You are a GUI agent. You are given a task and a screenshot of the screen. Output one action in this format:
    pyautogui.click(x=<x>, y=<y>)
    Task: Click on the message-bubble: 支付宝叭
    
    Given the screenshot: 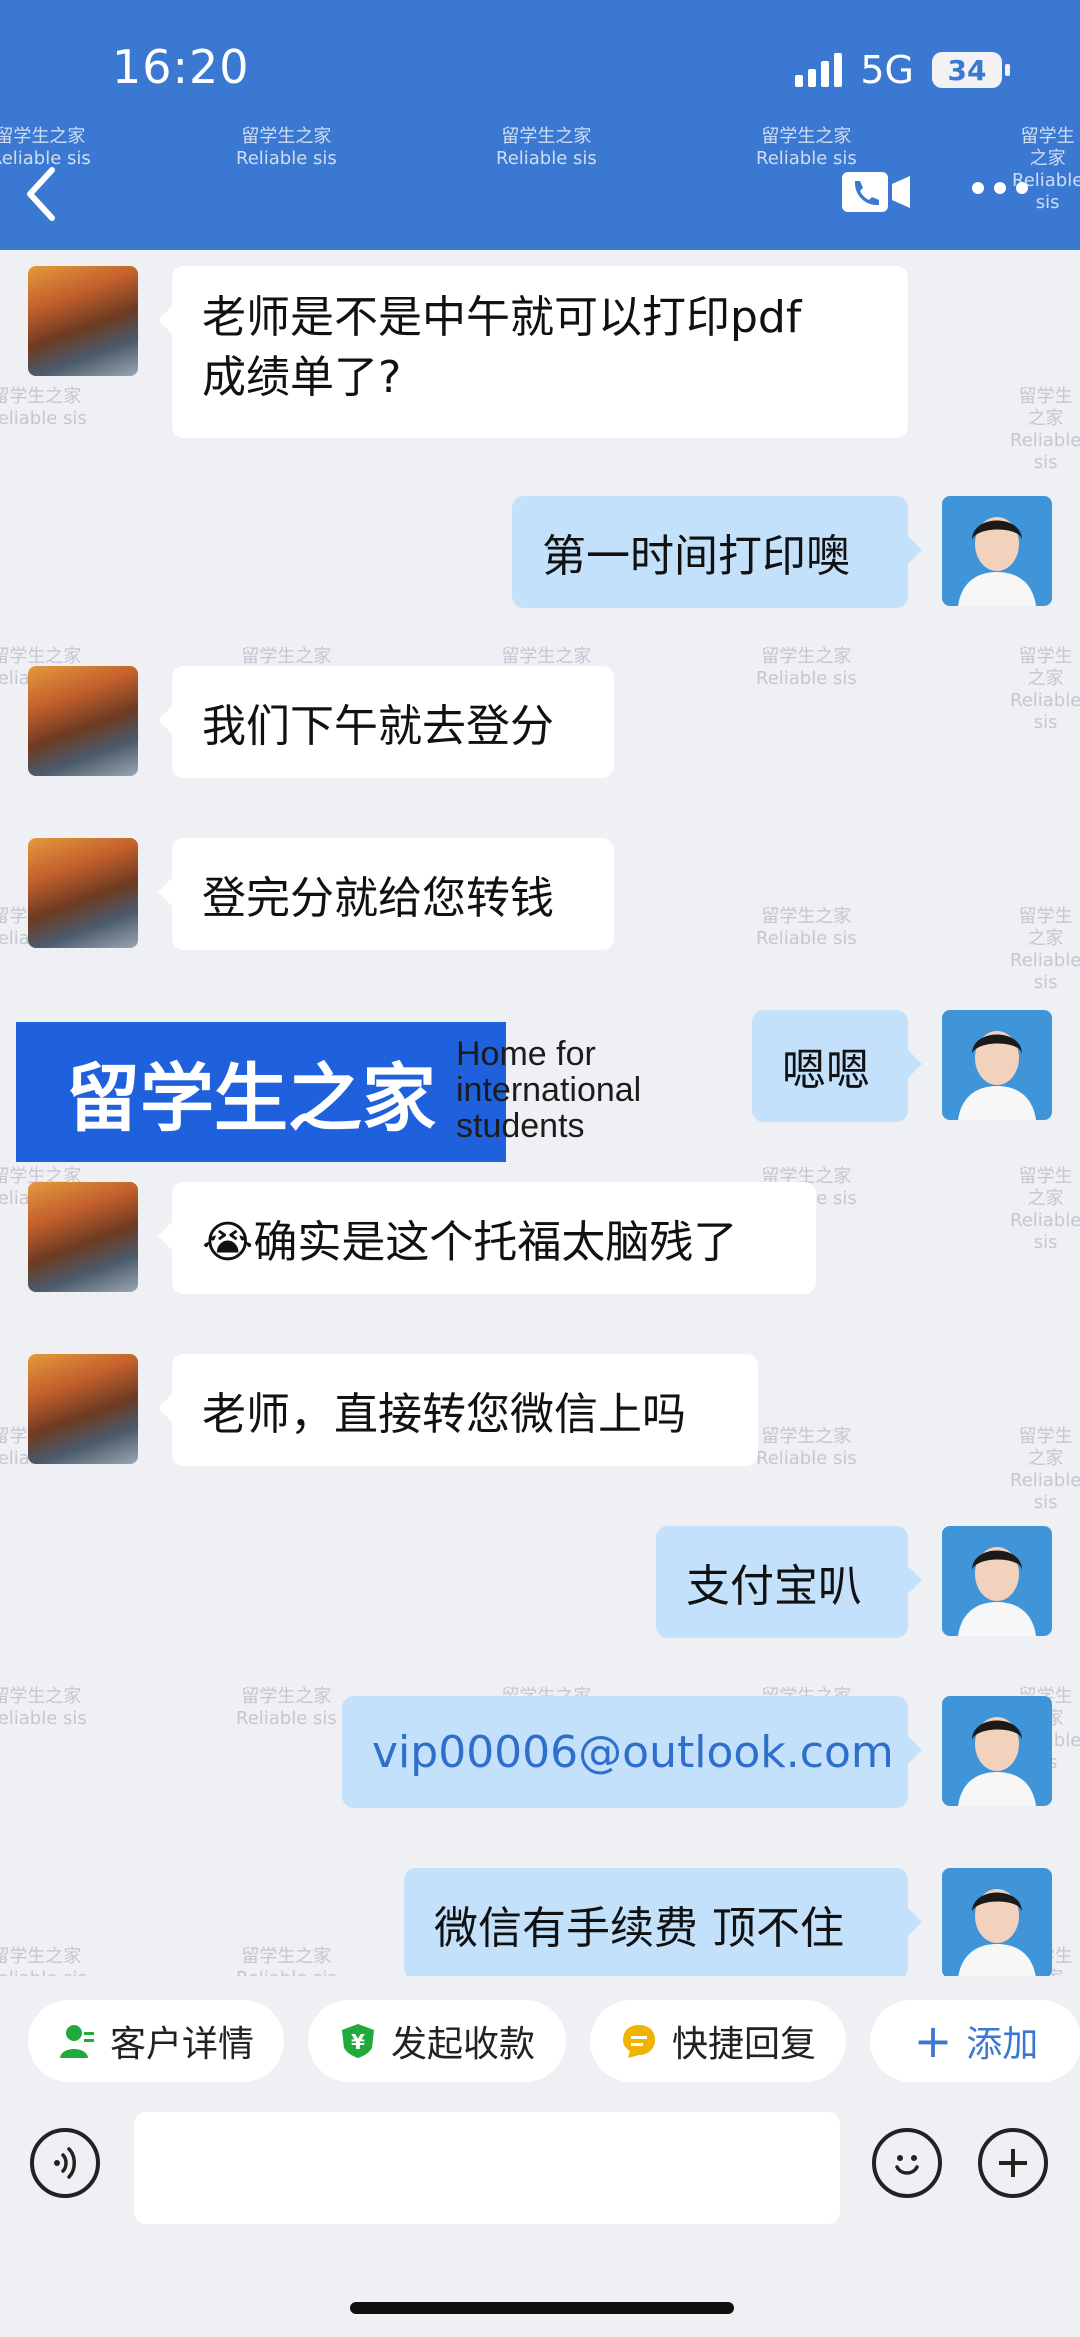 What is the action you would take?
    pyautogui.click(x=789, y=1582)
    